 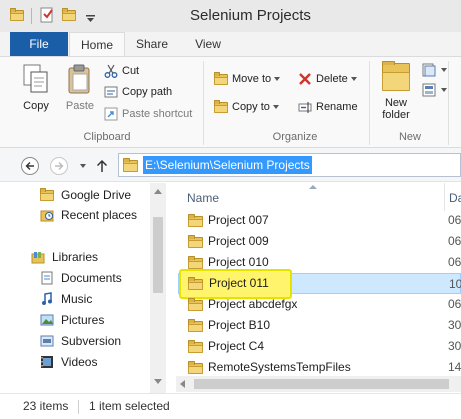 I want to click on back-button, so click(x=30, y=166).